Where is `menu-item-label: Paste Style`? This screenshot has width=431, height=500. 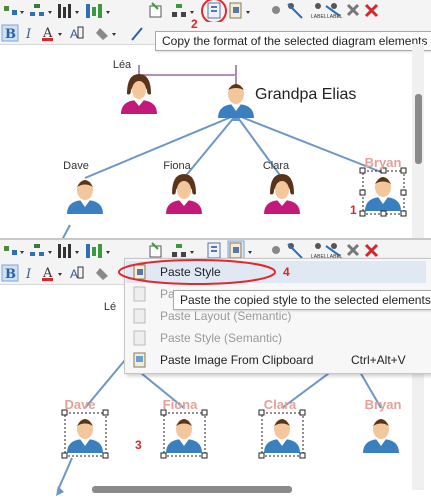 menu-item-label: Paste Style is located at coordinates (190, 272).